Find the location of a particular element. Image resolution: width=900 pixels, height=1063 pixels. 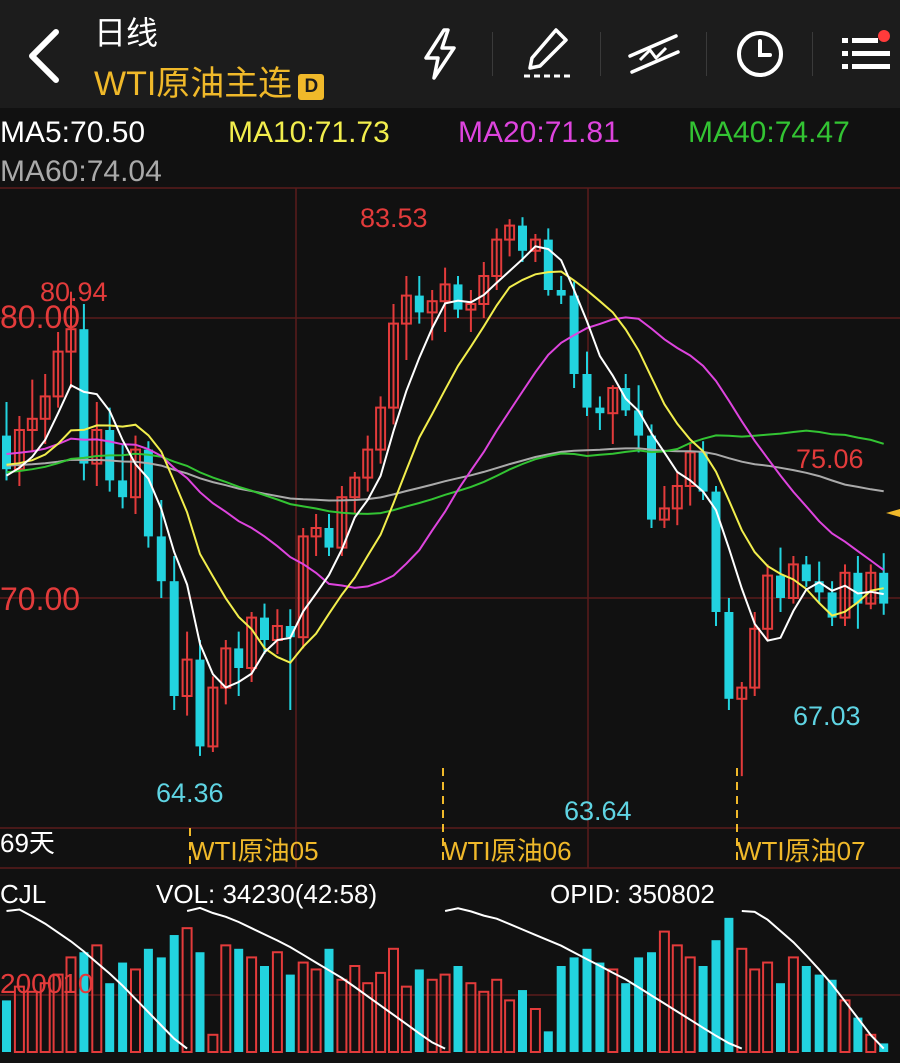

last-price-annotation: 75.06 is located at coordinates (830, 459).